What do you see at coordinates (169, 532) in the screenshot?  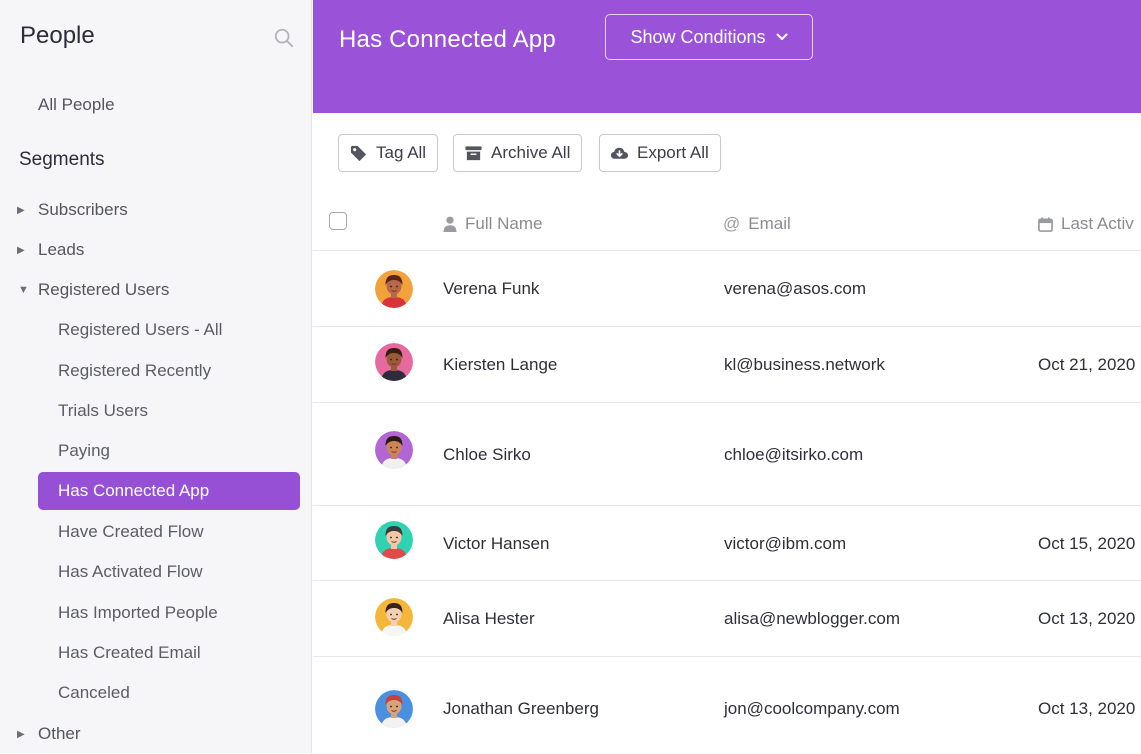 I see `sidebar-item-have-created-flow: Have Created Flow` at bounding box center [169, 532].